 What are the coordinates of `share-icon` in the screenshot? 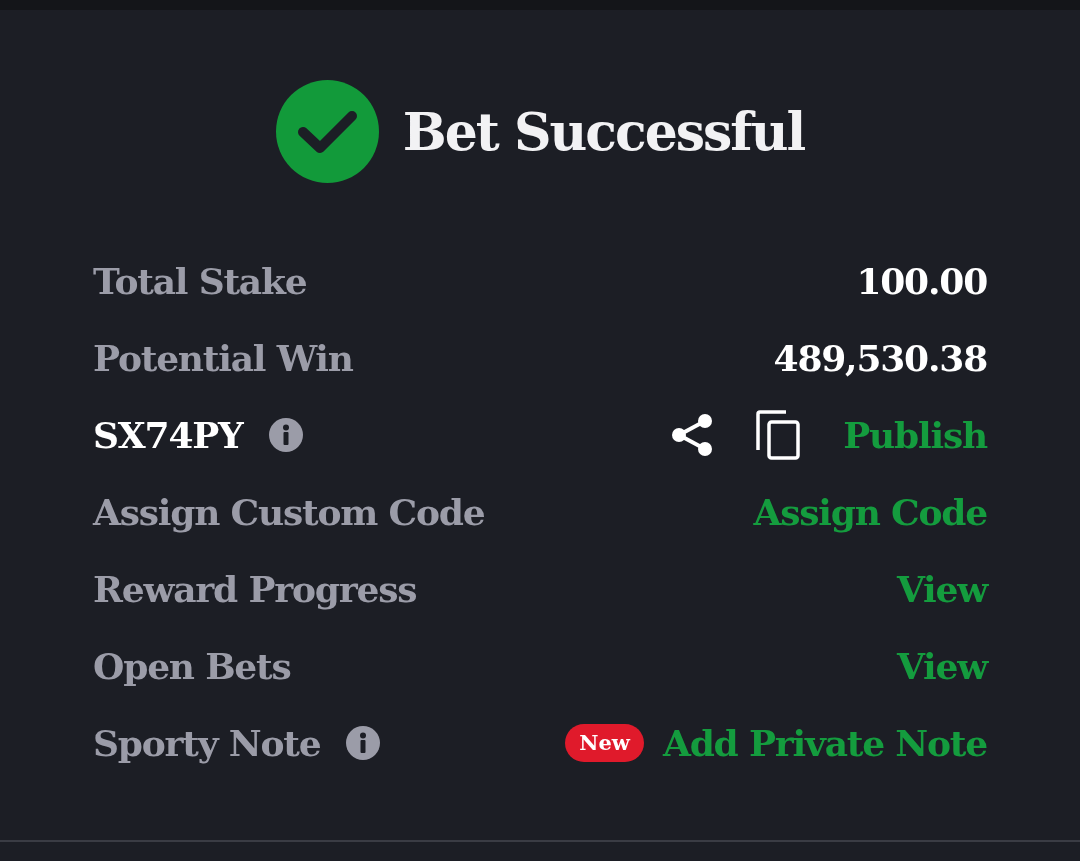 It's located at (692, 434).